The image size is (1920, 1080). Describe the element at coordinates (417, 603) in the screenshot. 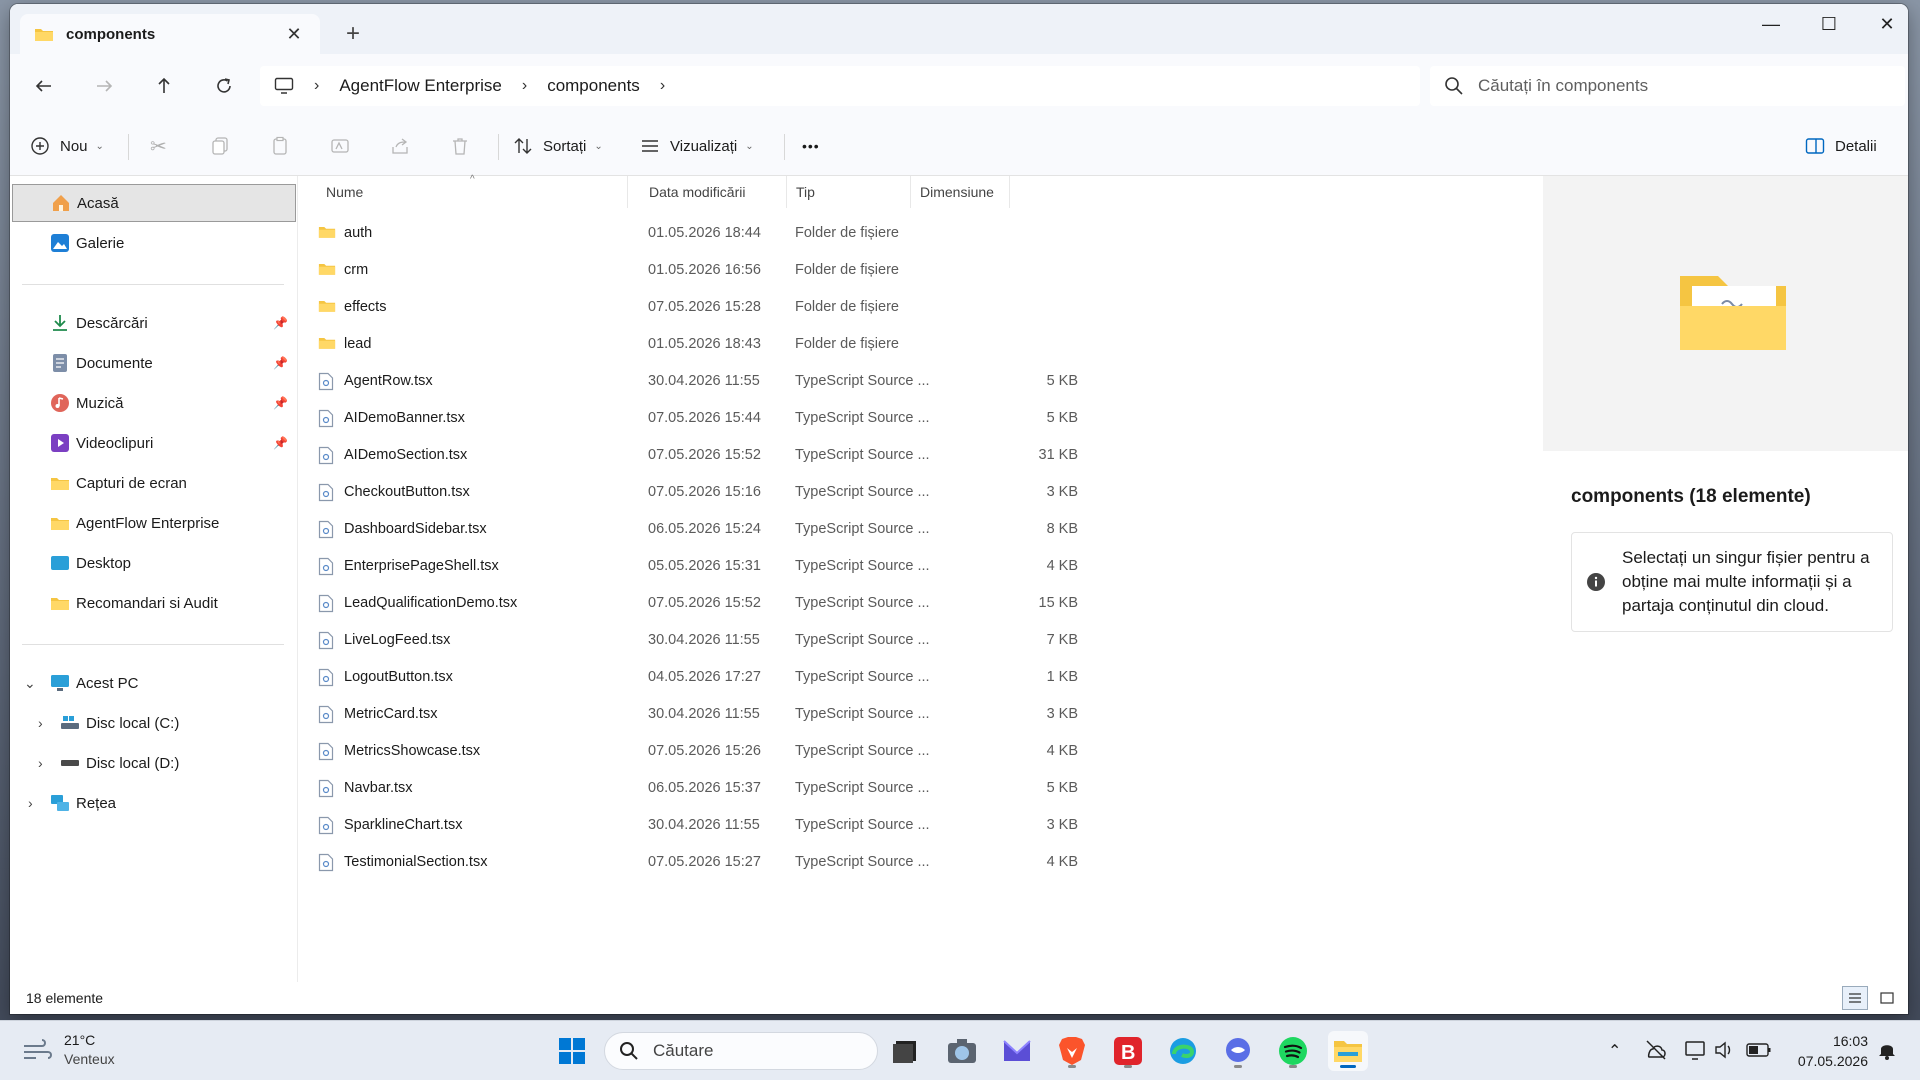

I see `item-name: LeadQualificationDemo.tsx` at that location.